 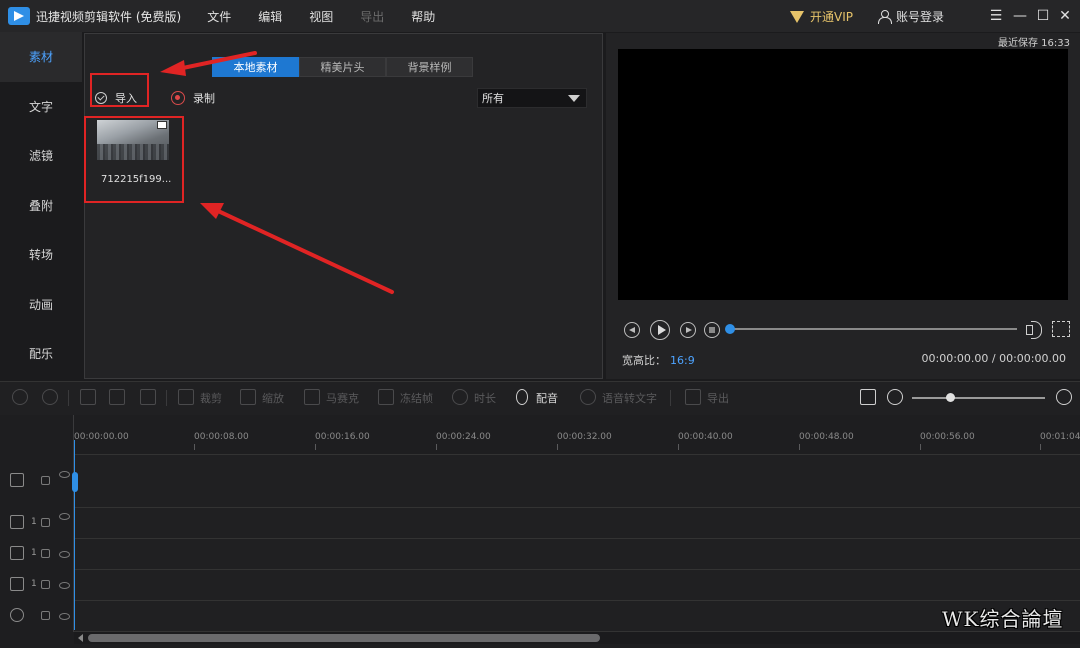 I want to click on mosaic-icon, so click(x=312, y=397).